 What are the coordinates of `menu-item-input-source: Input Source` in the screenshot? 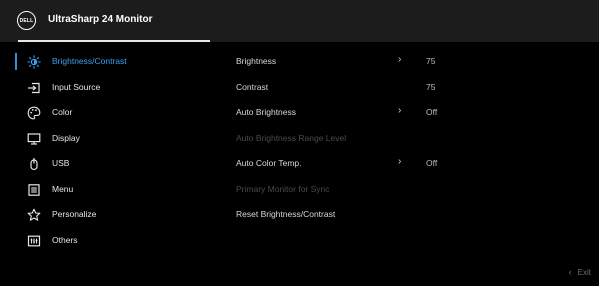 It's located at (106, 88).